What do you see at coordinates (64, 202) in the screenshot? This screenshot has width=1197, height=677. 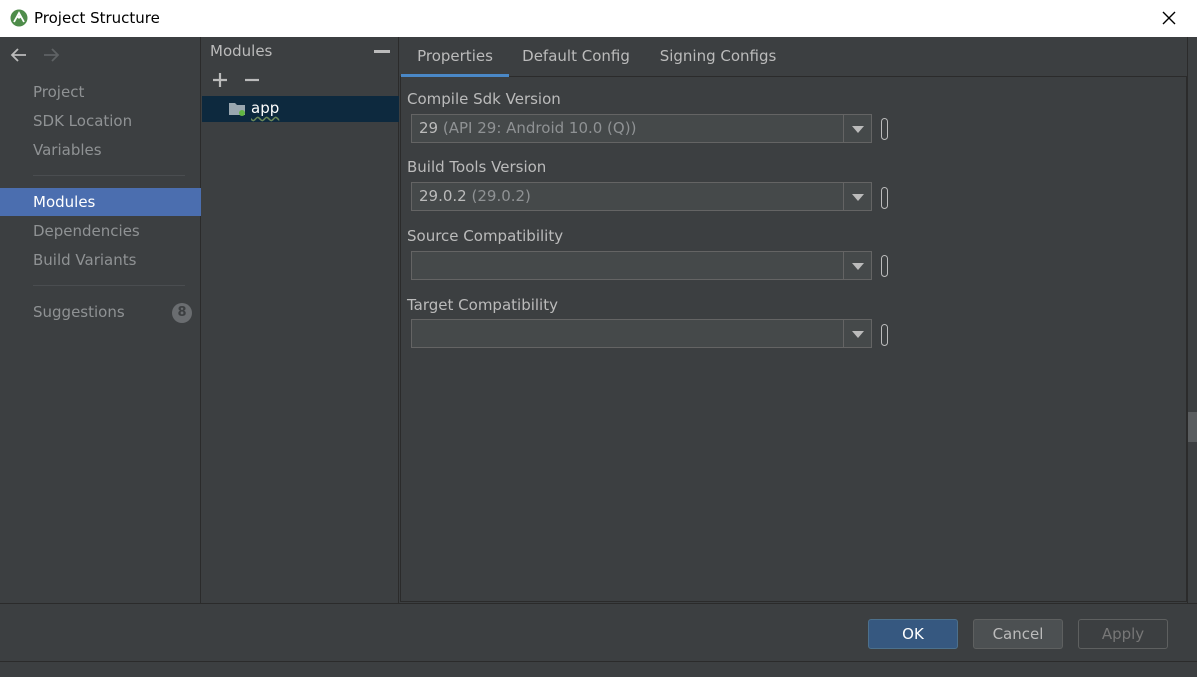 I see `sidebar-item-label: Modules` at bounding box center [64, 202].